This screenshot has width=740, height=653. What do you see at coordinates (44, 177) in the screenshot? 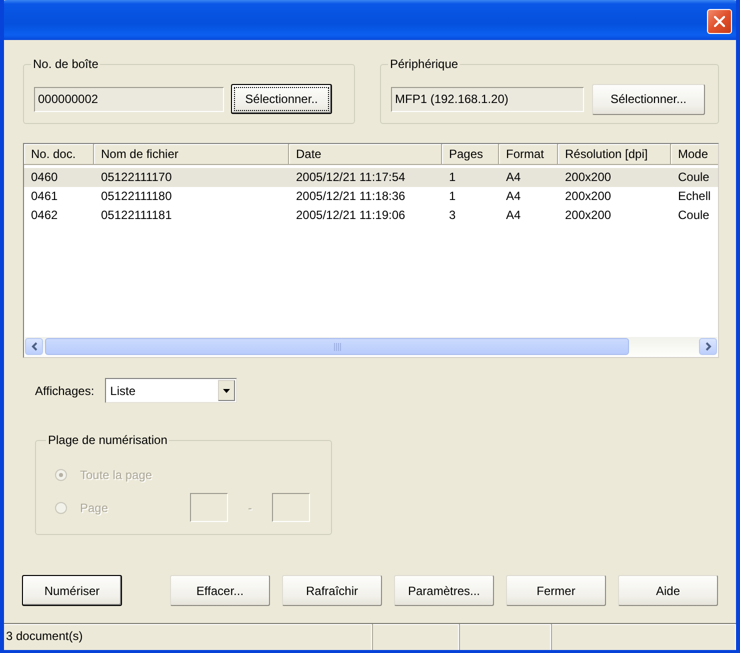
I see `table-cell-text: 0460` at bounding box center [44, 177].